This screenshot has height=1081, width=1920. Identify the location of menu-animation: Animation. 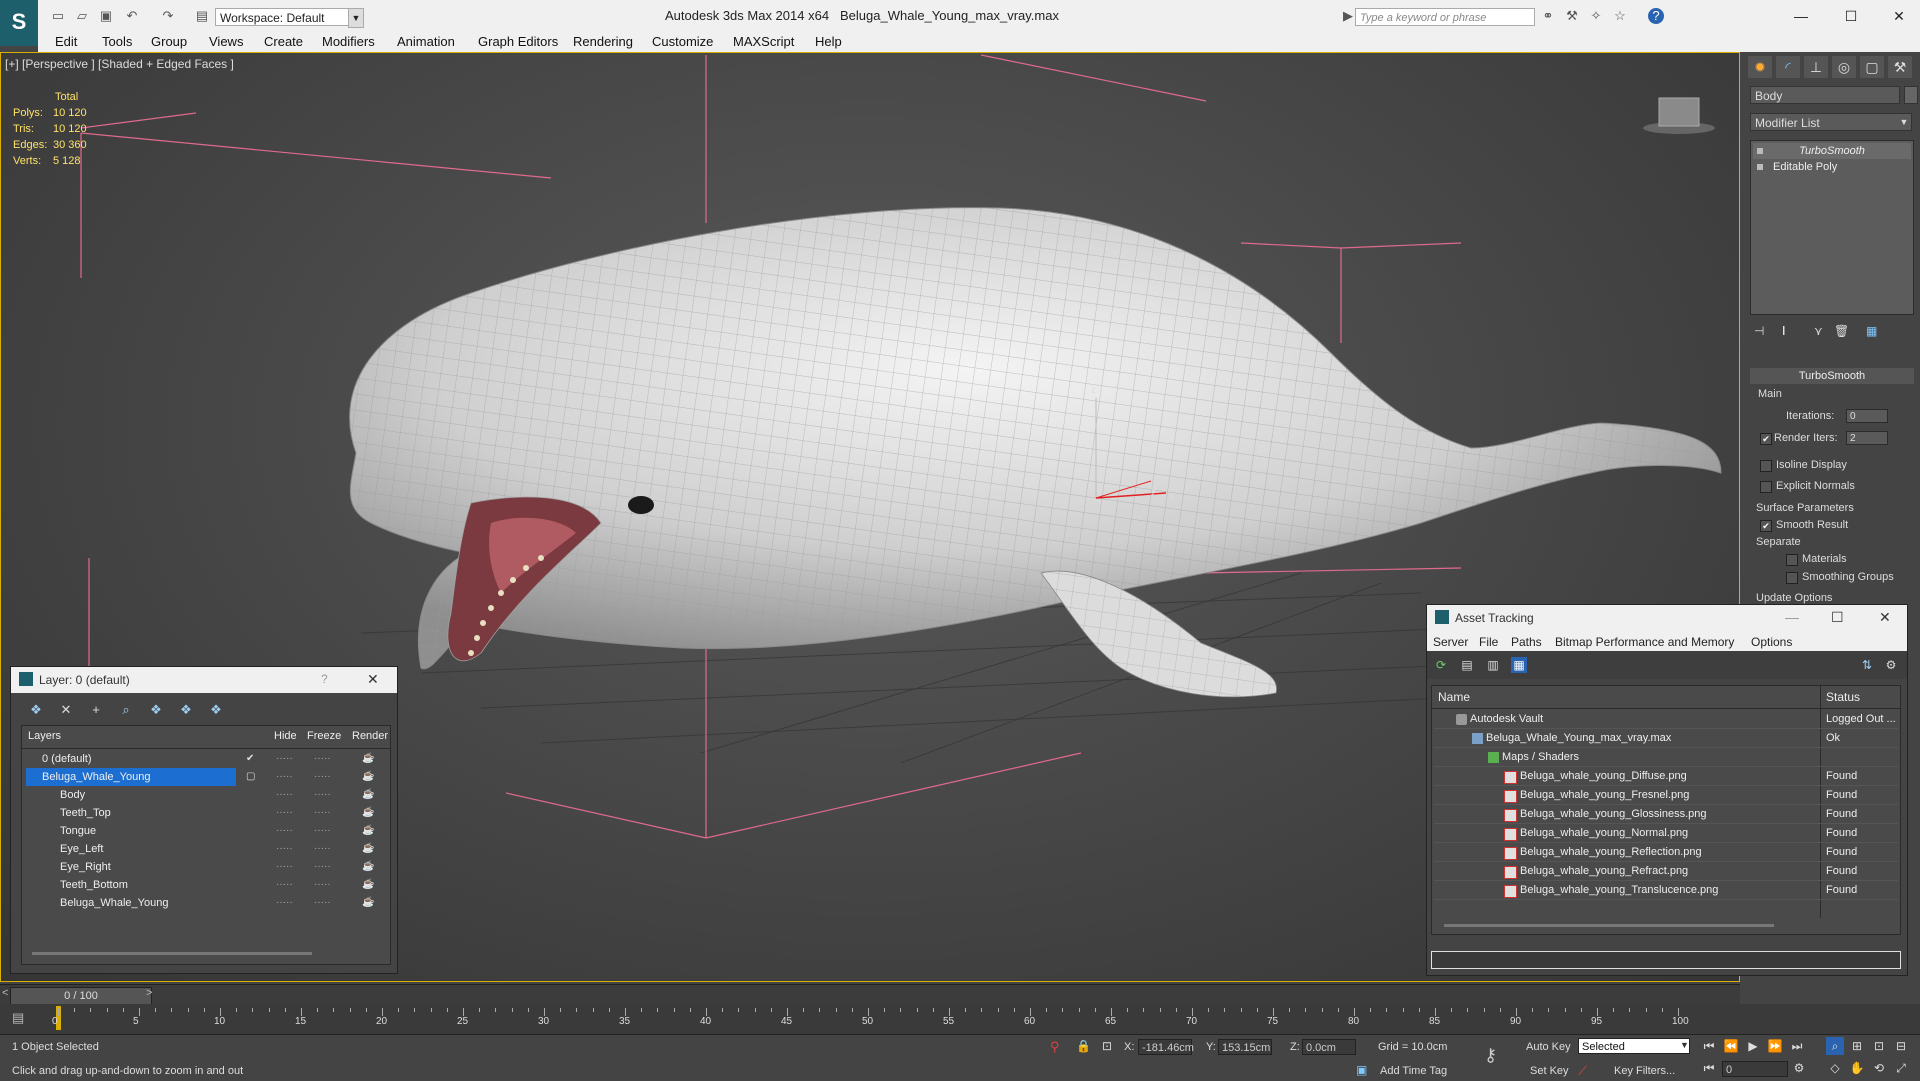
(426, 41).